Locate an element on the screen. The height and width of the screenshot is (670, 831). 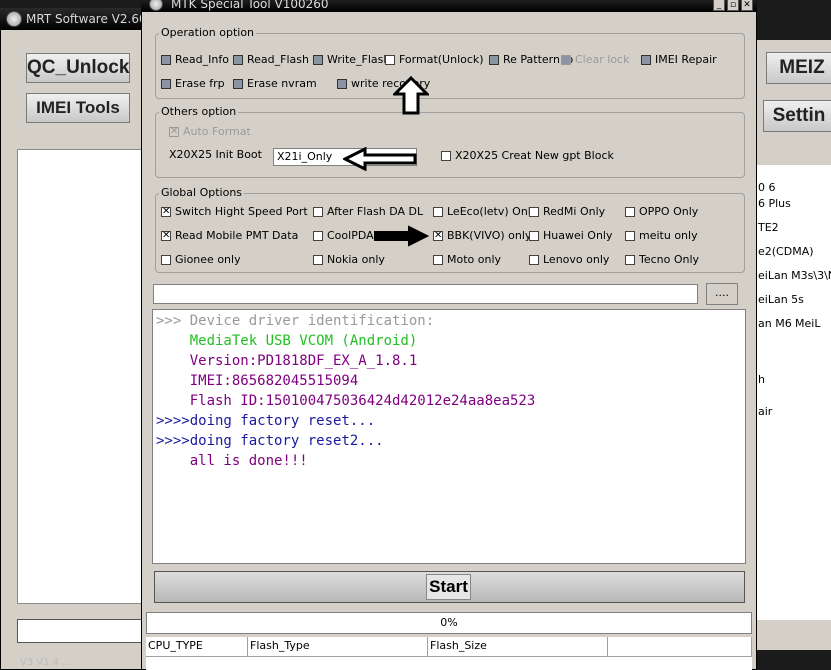
imei-repair-checkbox: IMEI Repair is located at coordinates (679, 59).